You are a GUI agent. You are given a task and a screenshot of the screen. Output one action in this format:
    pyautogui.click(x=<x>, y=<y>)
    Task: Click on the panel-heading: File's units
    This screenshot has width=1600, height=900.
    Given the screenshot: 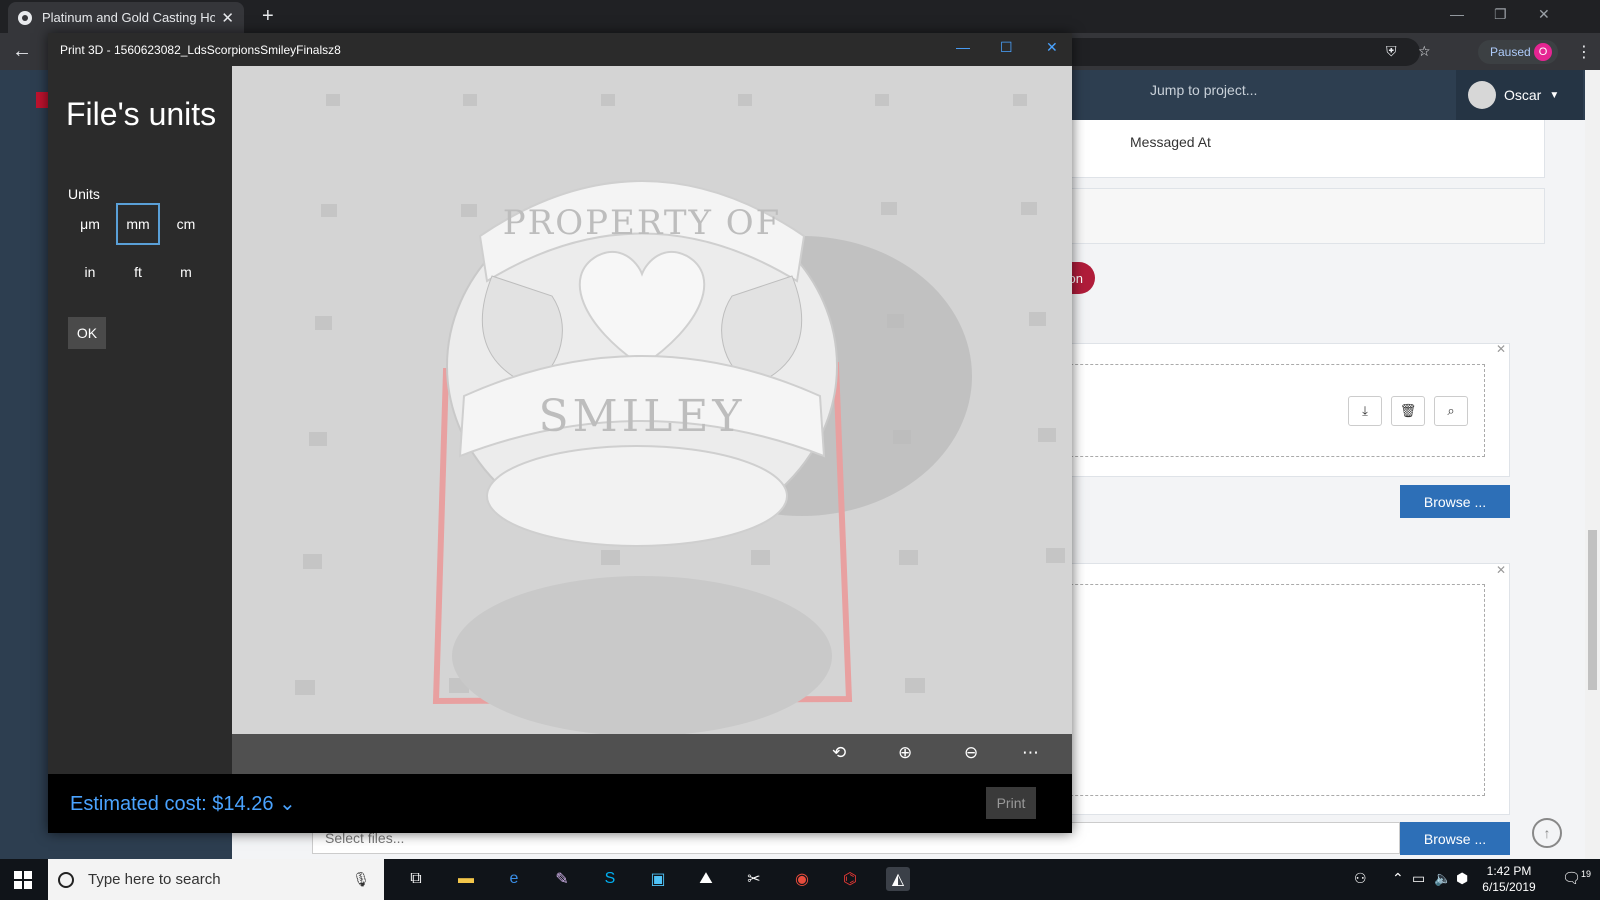 What is the action you would take?
    pyautogui.click(x=141, y=114)
    